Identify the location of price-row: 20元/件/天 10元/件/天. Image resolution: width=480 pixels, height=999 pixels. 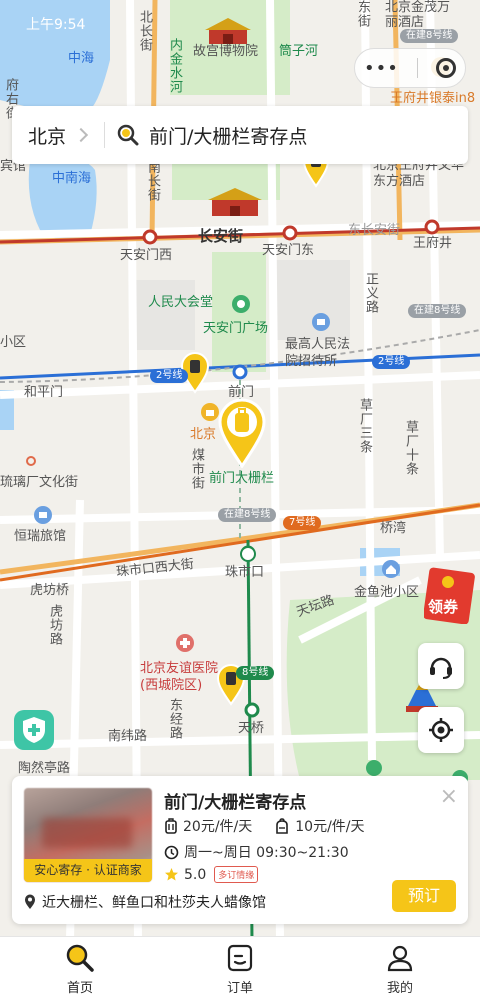
(264, 826).